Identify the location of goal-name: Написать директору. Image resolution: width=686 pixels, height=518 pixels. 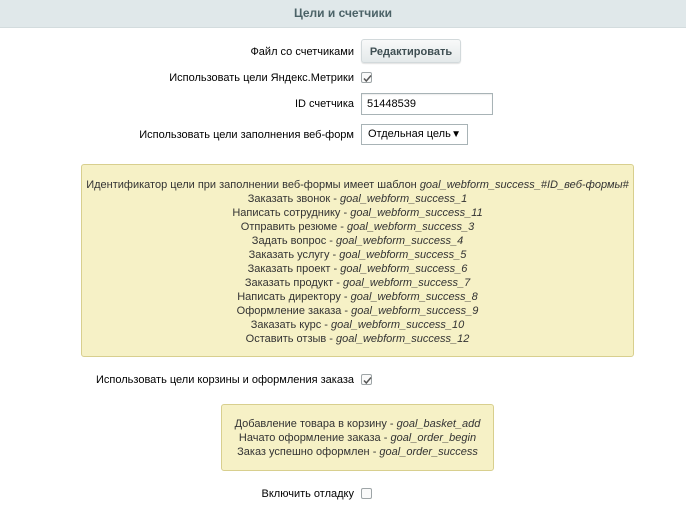
(289, 297).